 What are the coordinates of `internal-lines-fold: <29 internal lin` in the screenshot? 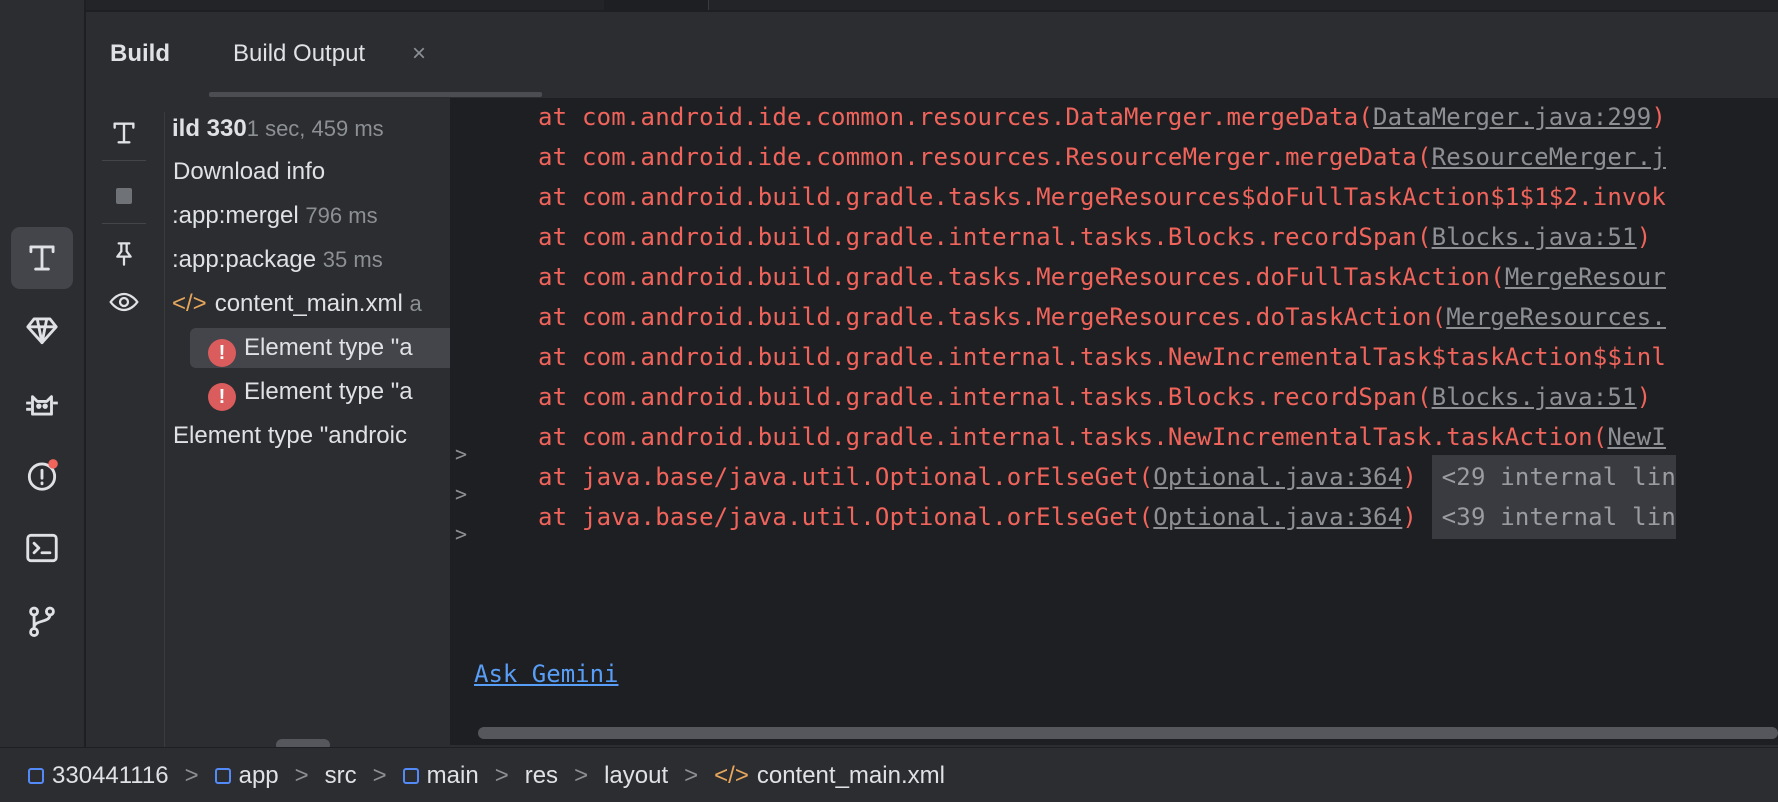 It's located at (1554, 477).